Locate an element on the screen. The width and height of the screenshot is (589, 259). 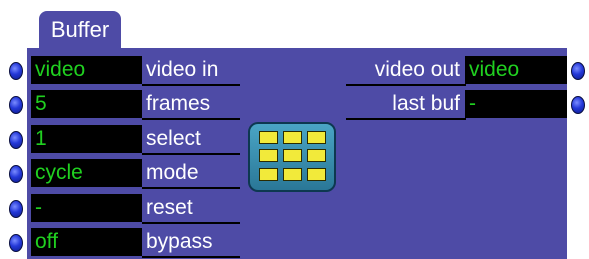
input-port-reset is located at coordinates (16, 209).